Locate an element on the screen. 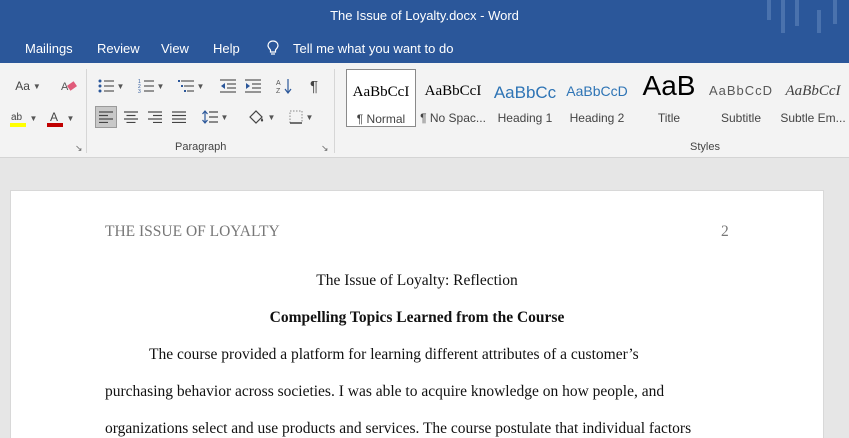 Image resolution: width=849 pixels, height=438 pixels. bullets-icon is located at coordinates (106, 86).